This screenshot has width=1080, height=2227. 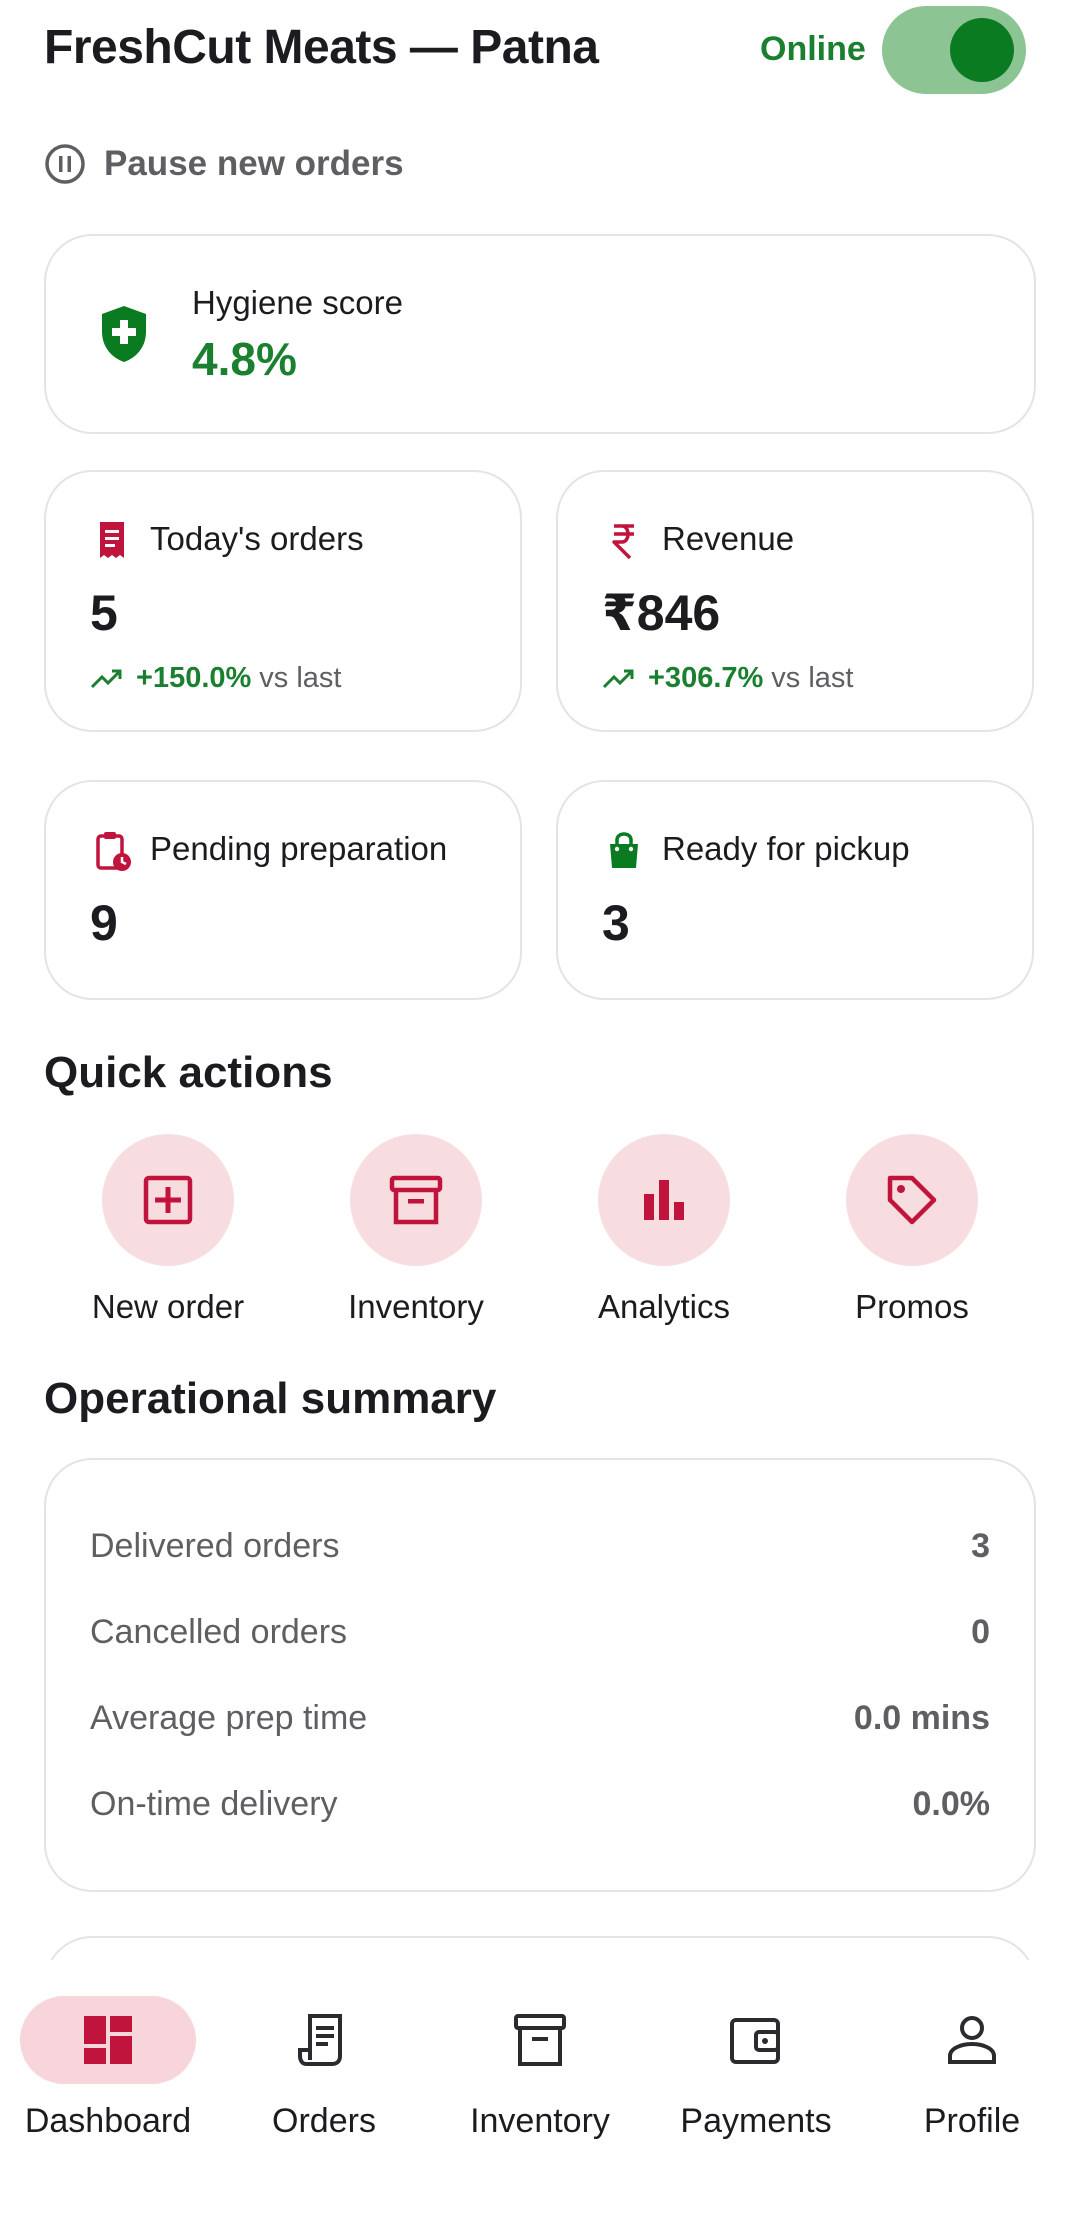 I want to click on nav-label: Orders, so click(x=324, y=2121).